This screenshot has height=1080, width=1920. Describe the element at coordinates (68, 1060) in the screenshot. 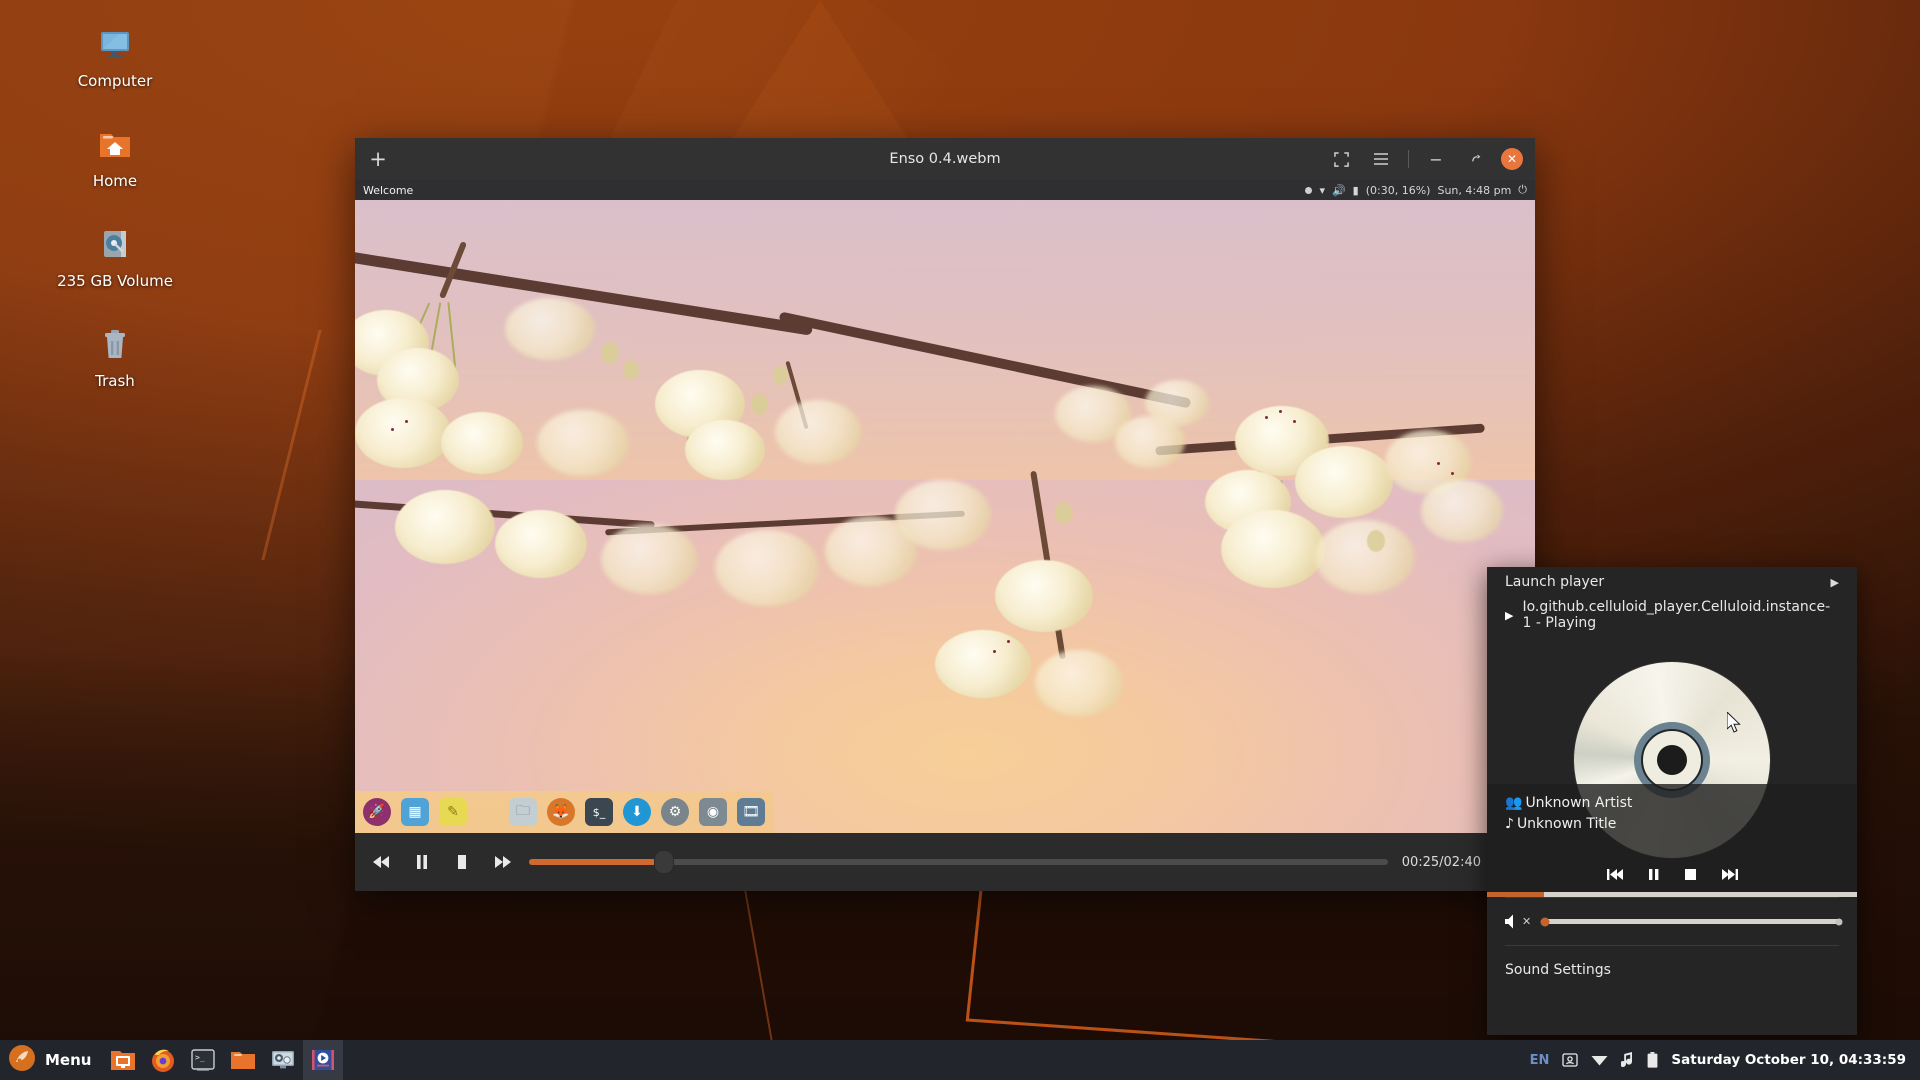

I see `start-menu-label: Menu` at that location.